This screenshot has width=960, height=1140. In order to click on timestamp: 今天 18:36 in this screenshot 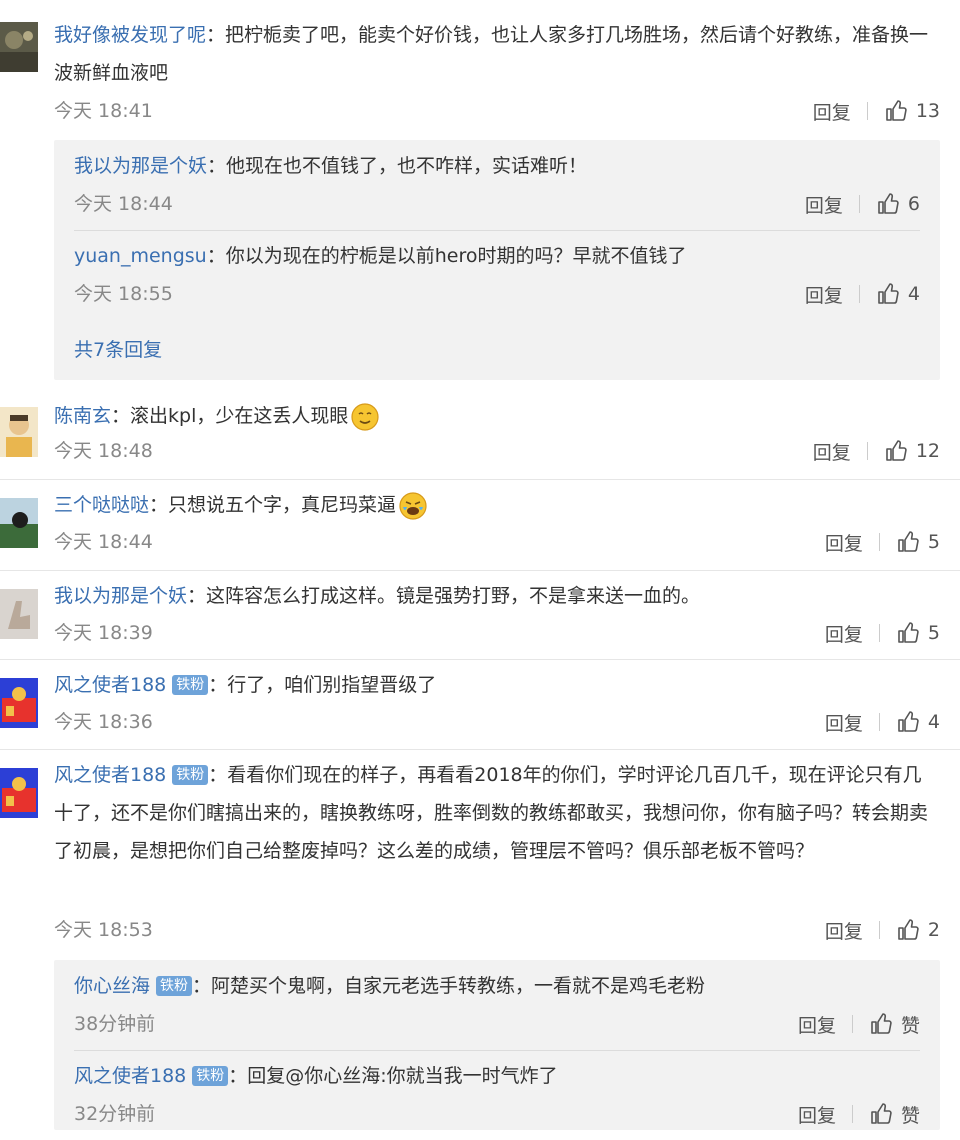, I will do `click(103, 722)`.